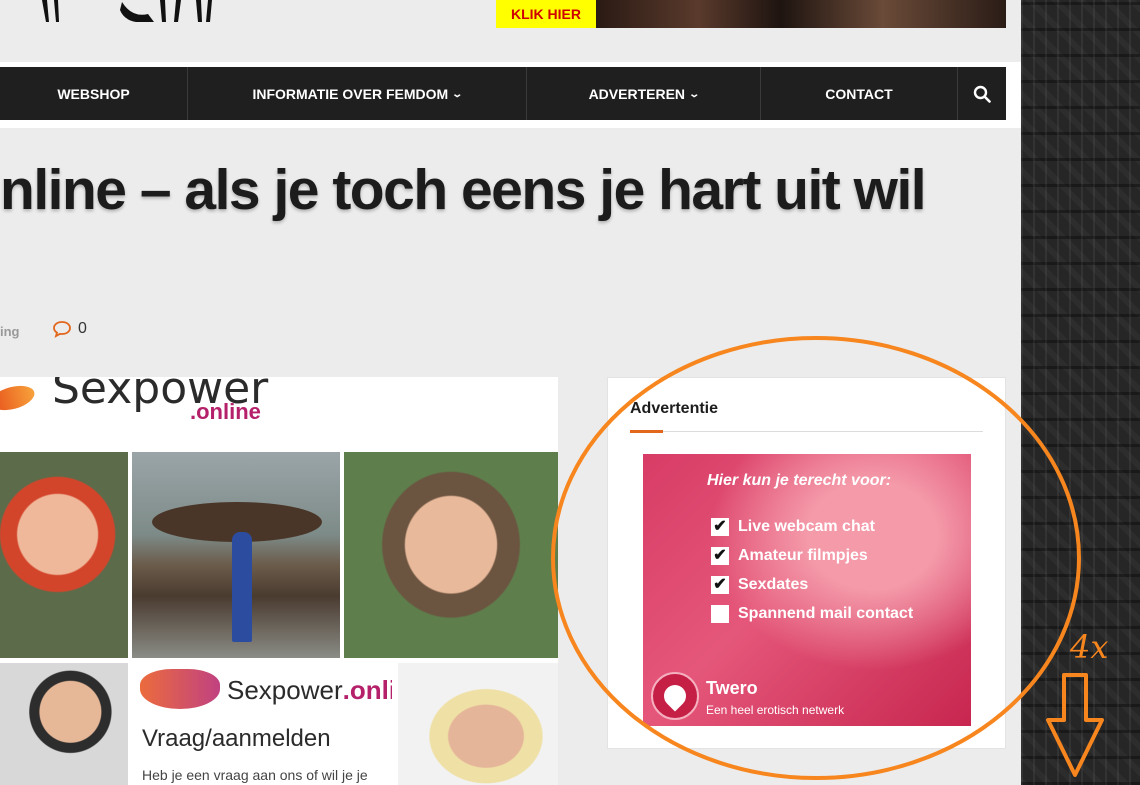  What do you see at coordinates (242, 587) in the screenshot?
I see `woman-figure` at bounding box center [242, 587].